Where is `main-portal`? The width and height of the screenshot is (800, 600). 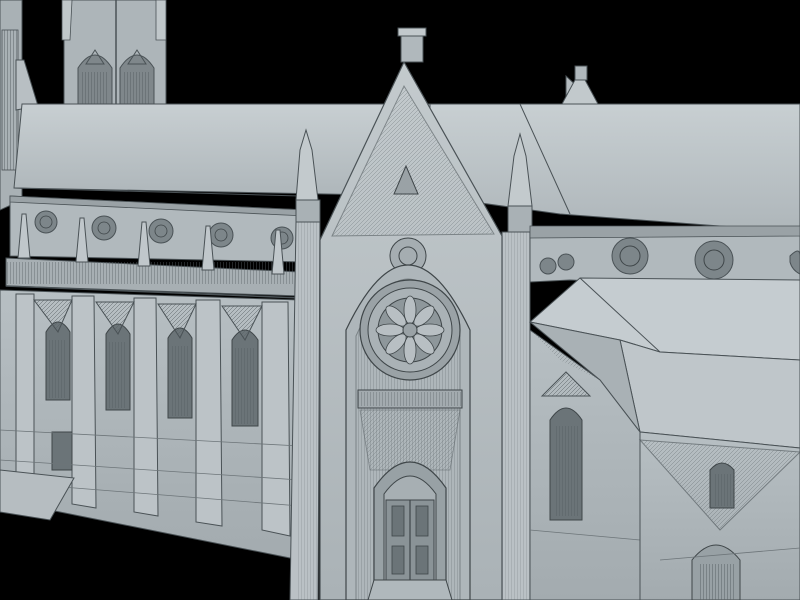
main-portal is located at coordinates (410, 530).